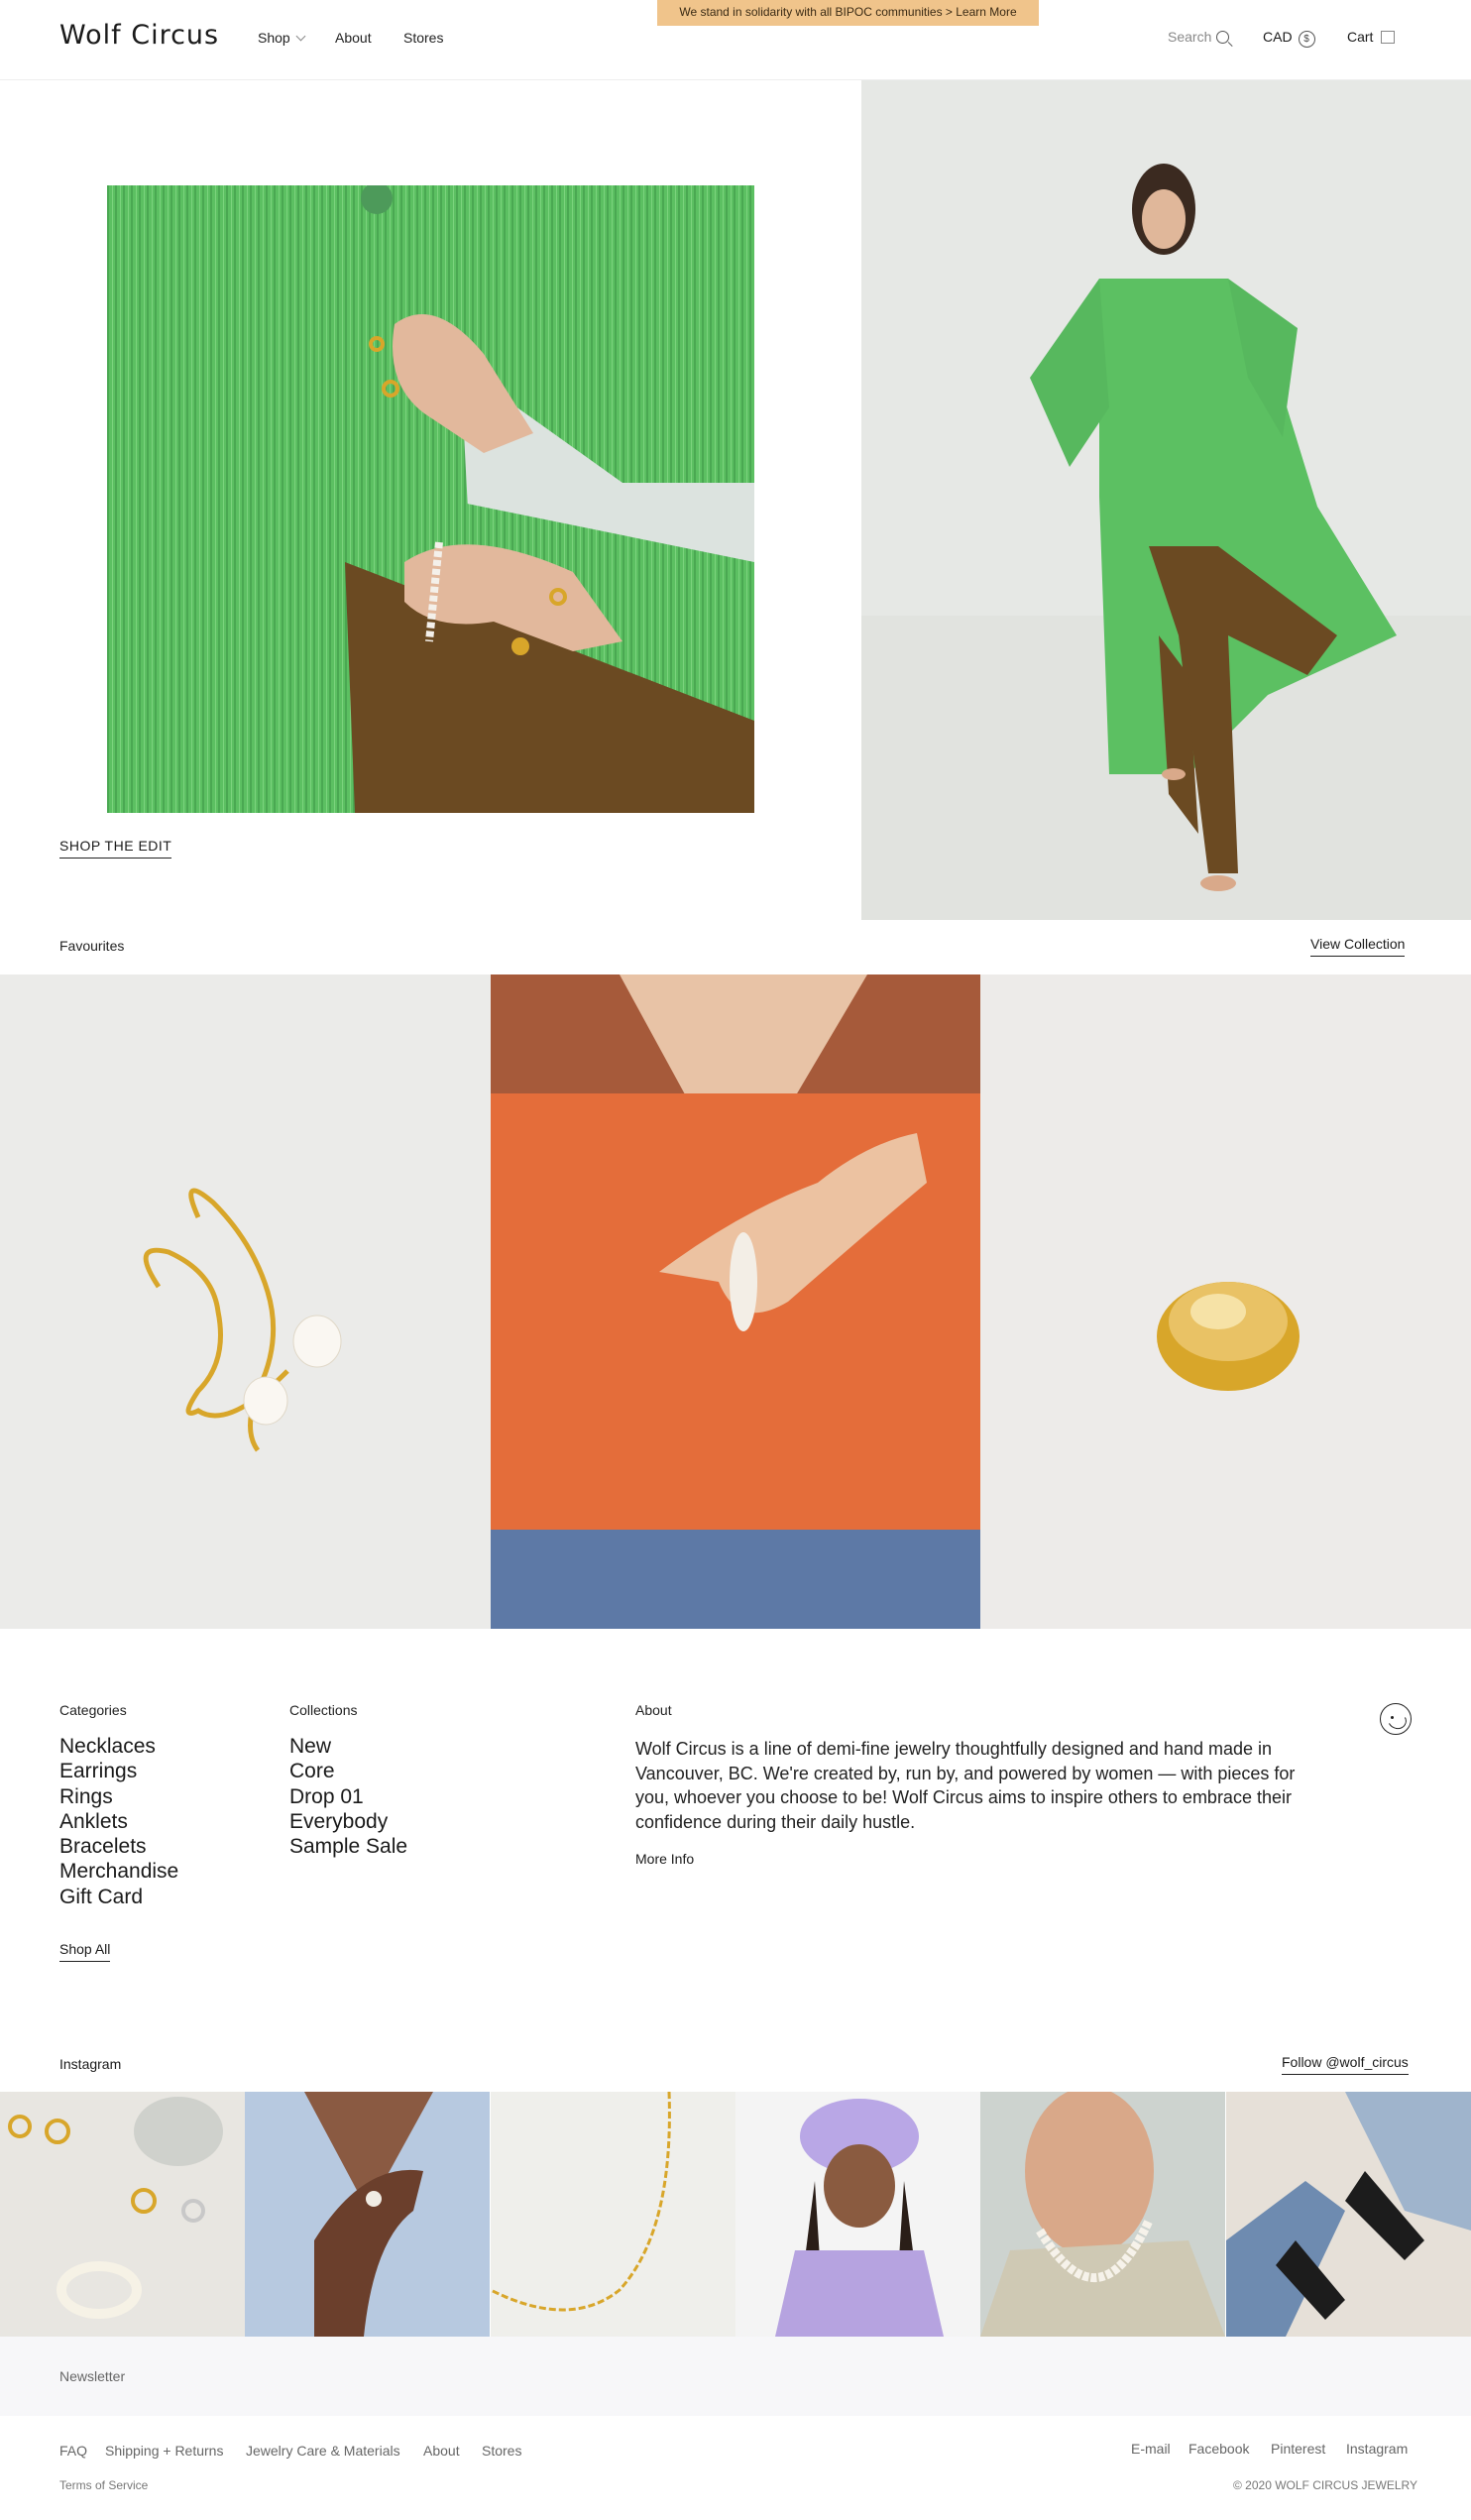 This screenshot has width=1471, height=2520. I want to click on instagram-title: Instagram, so click(91, 2064).